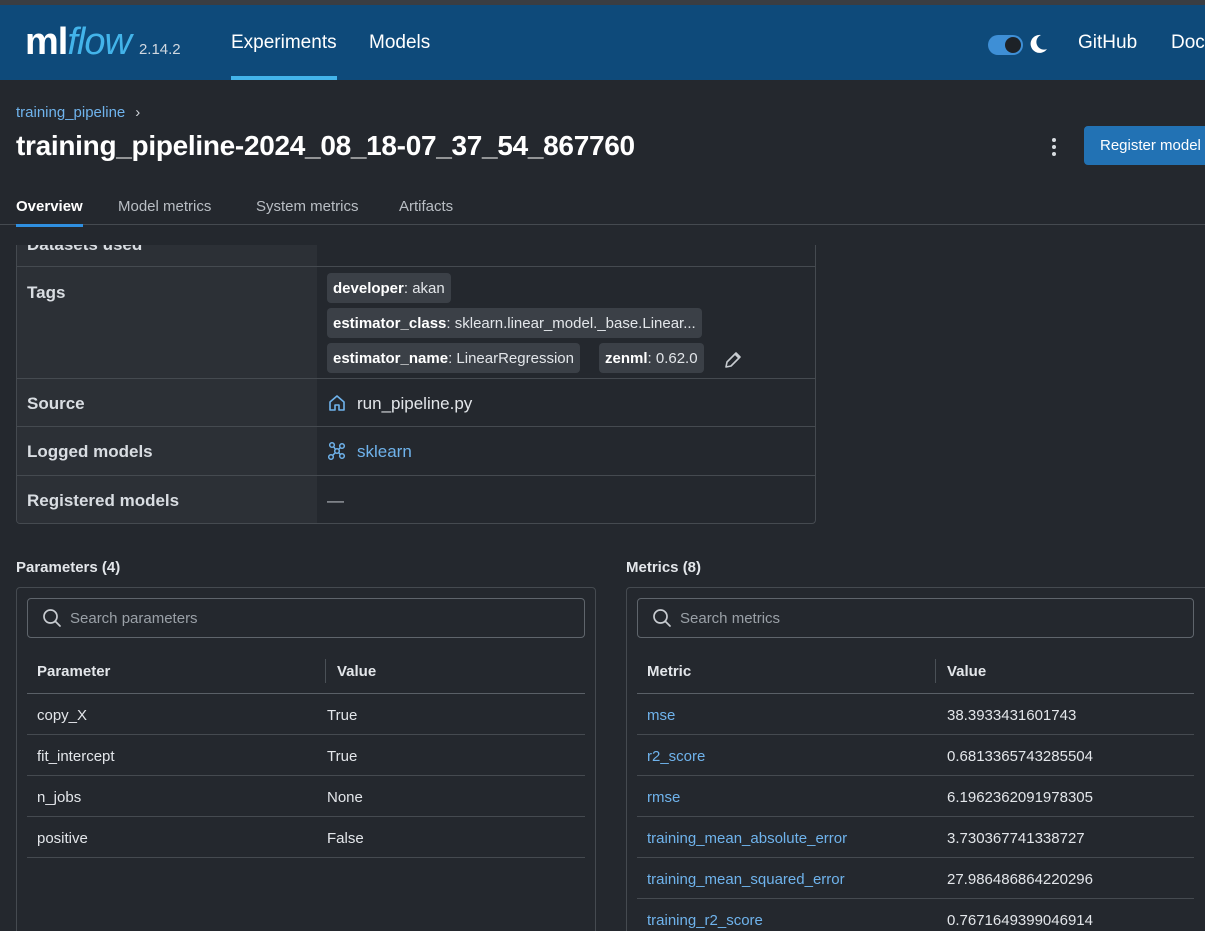 This screenshot has width=1205, height=931. Describe the element at coordinates (915, 714) in the screenshot. I see `table-row: mse 38.3933431601743` at that location.